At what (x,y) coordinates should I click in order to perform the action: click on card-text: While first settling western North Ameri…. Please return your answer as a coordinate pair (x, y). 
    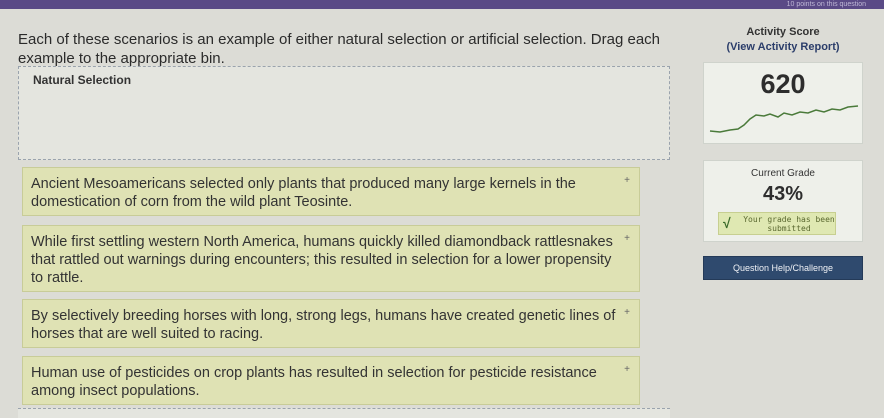
    Looking at the image, I should click on (322, 260).